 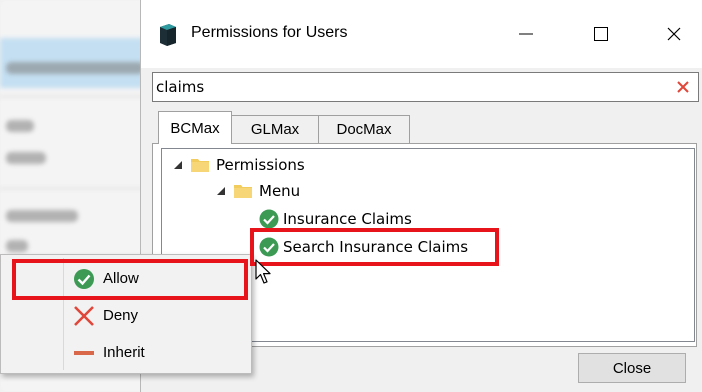 I want to click on menu-item-label: Inherit, so click(x=124, y=352).